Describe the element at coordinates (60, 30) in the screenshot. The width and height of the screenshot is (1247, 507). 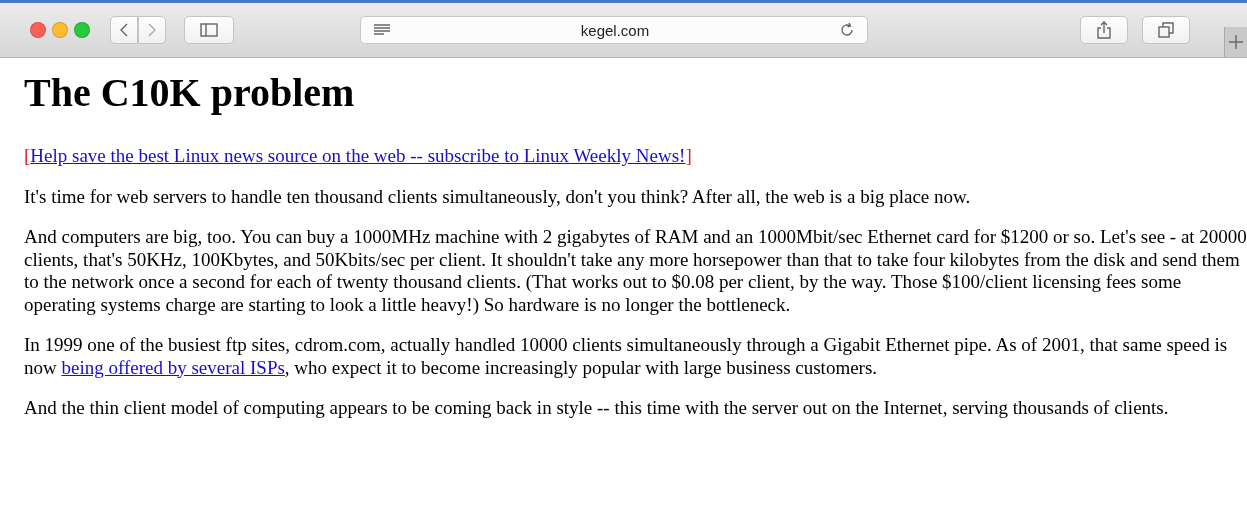
I see `minimize-button` at that location.